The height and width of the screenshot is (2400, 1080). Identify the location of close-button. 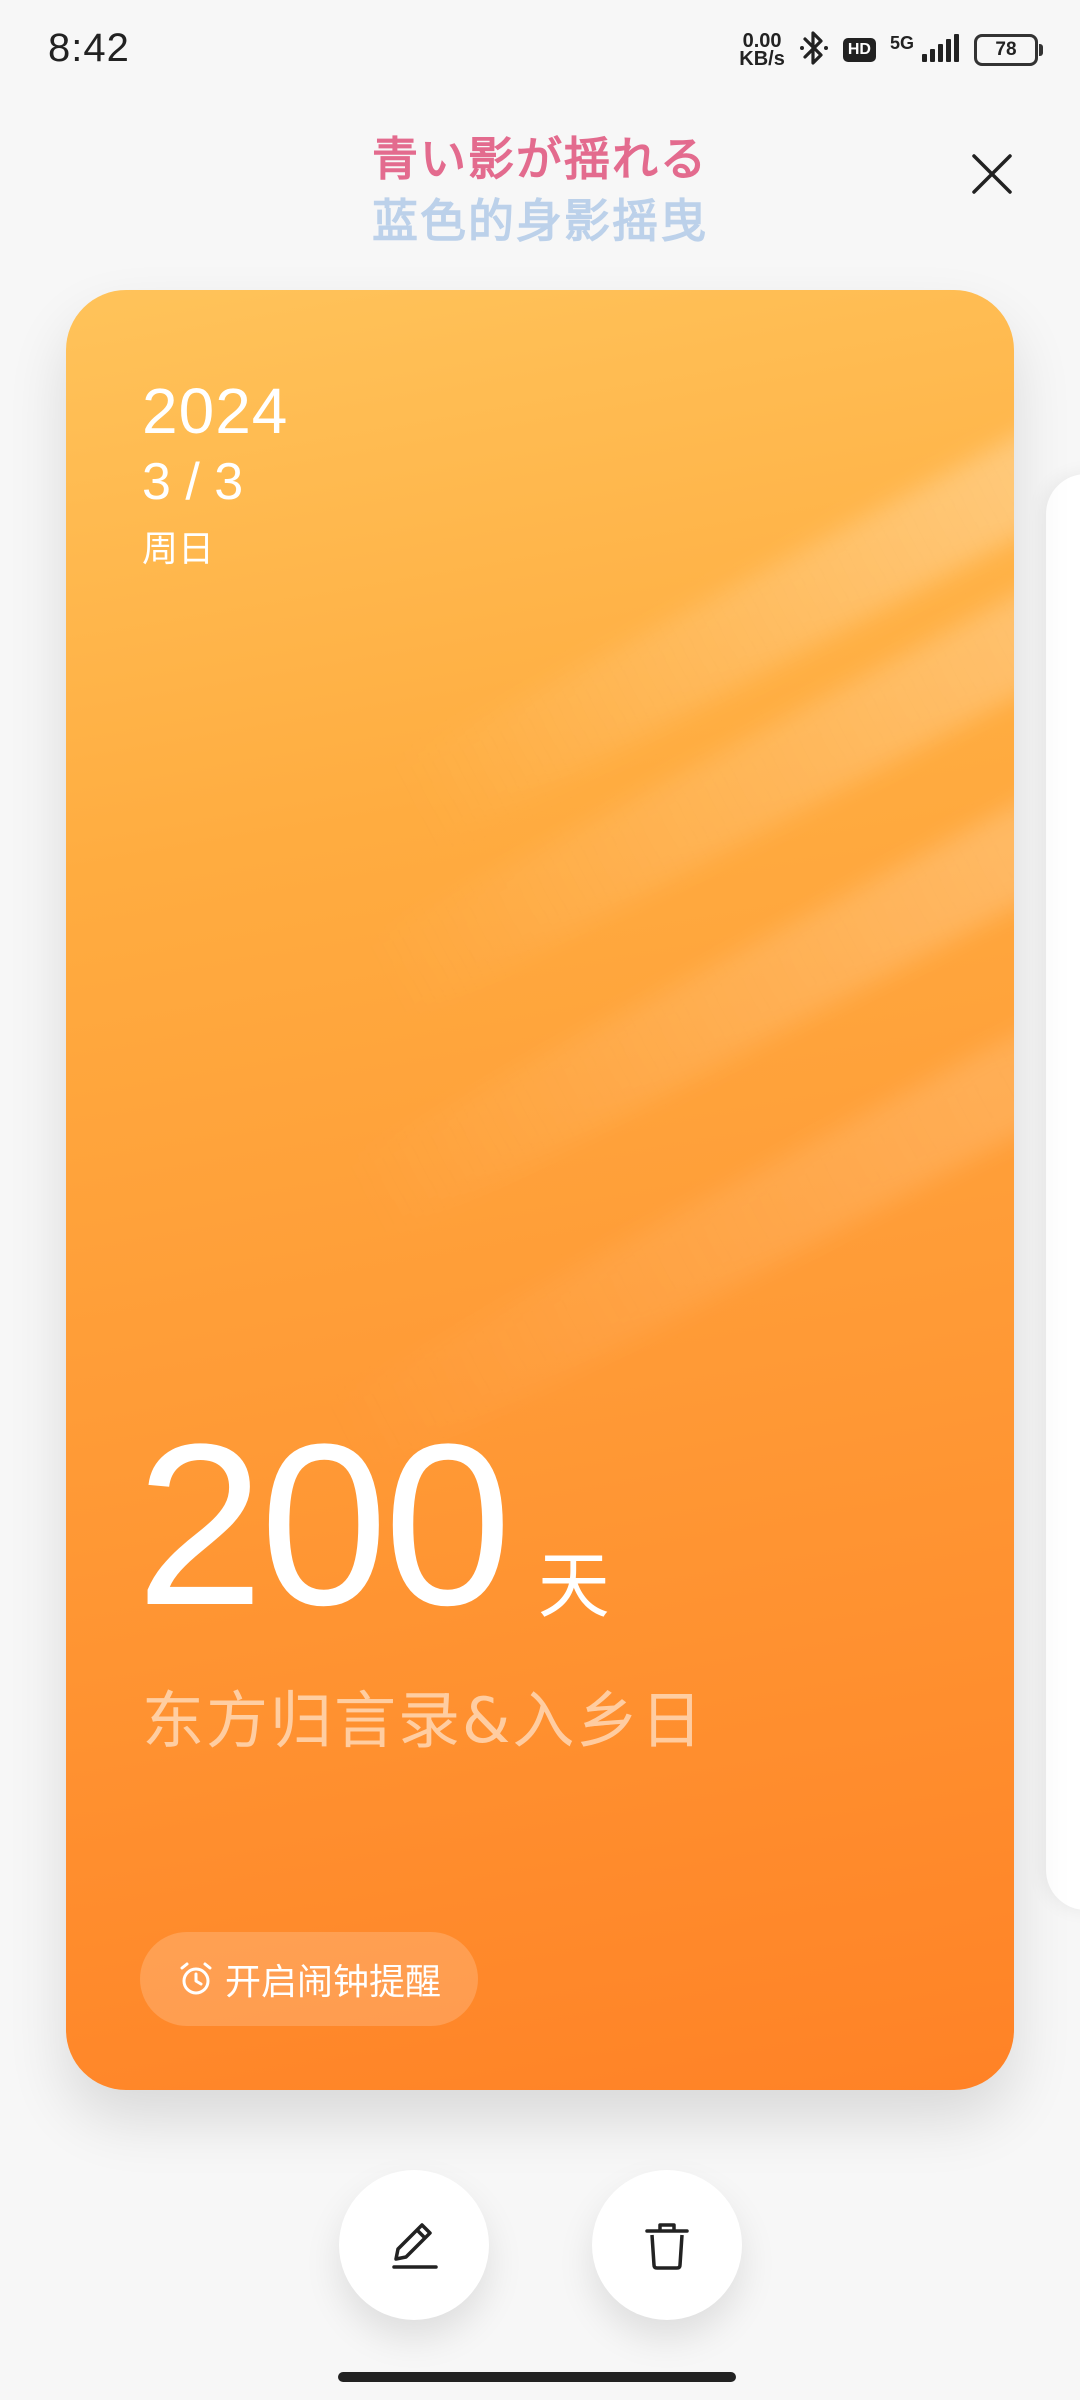
(992, 174).